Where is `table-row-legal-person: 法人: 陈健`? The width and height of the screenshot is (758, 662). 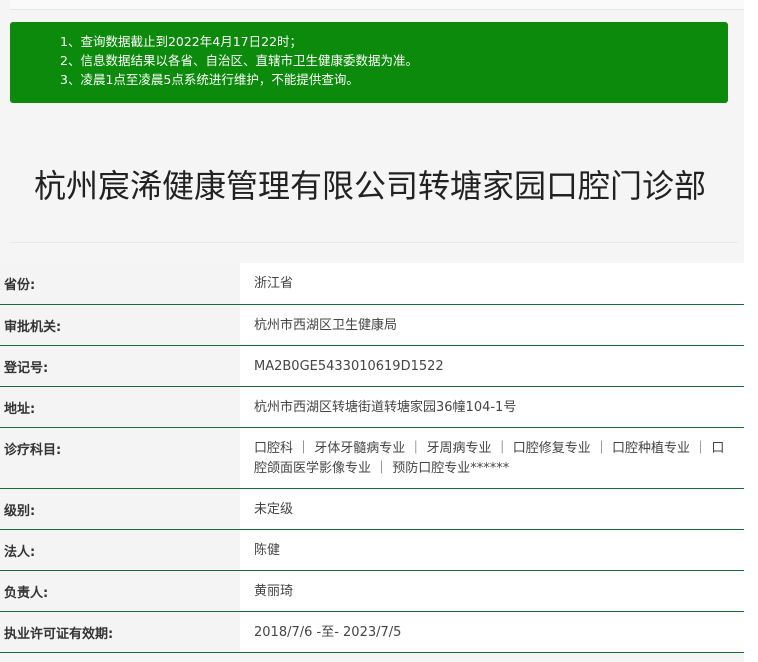 table-row-legal-person: 法人: 陈健 is located at coordinates (372, 550).